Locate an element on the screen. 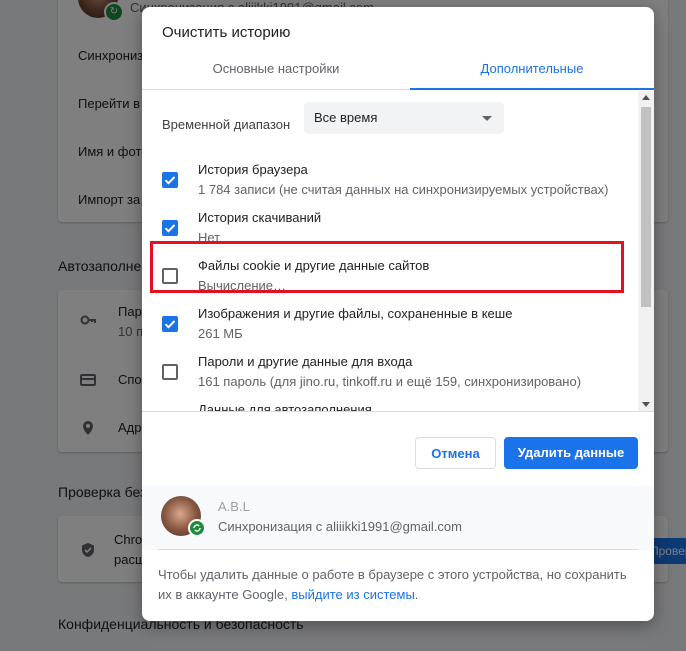 Image resolution: width=686 pixels, height=651 pixels. dialog-tabs: Основные настройки Дополнительные is located at coordinates (398, 70).